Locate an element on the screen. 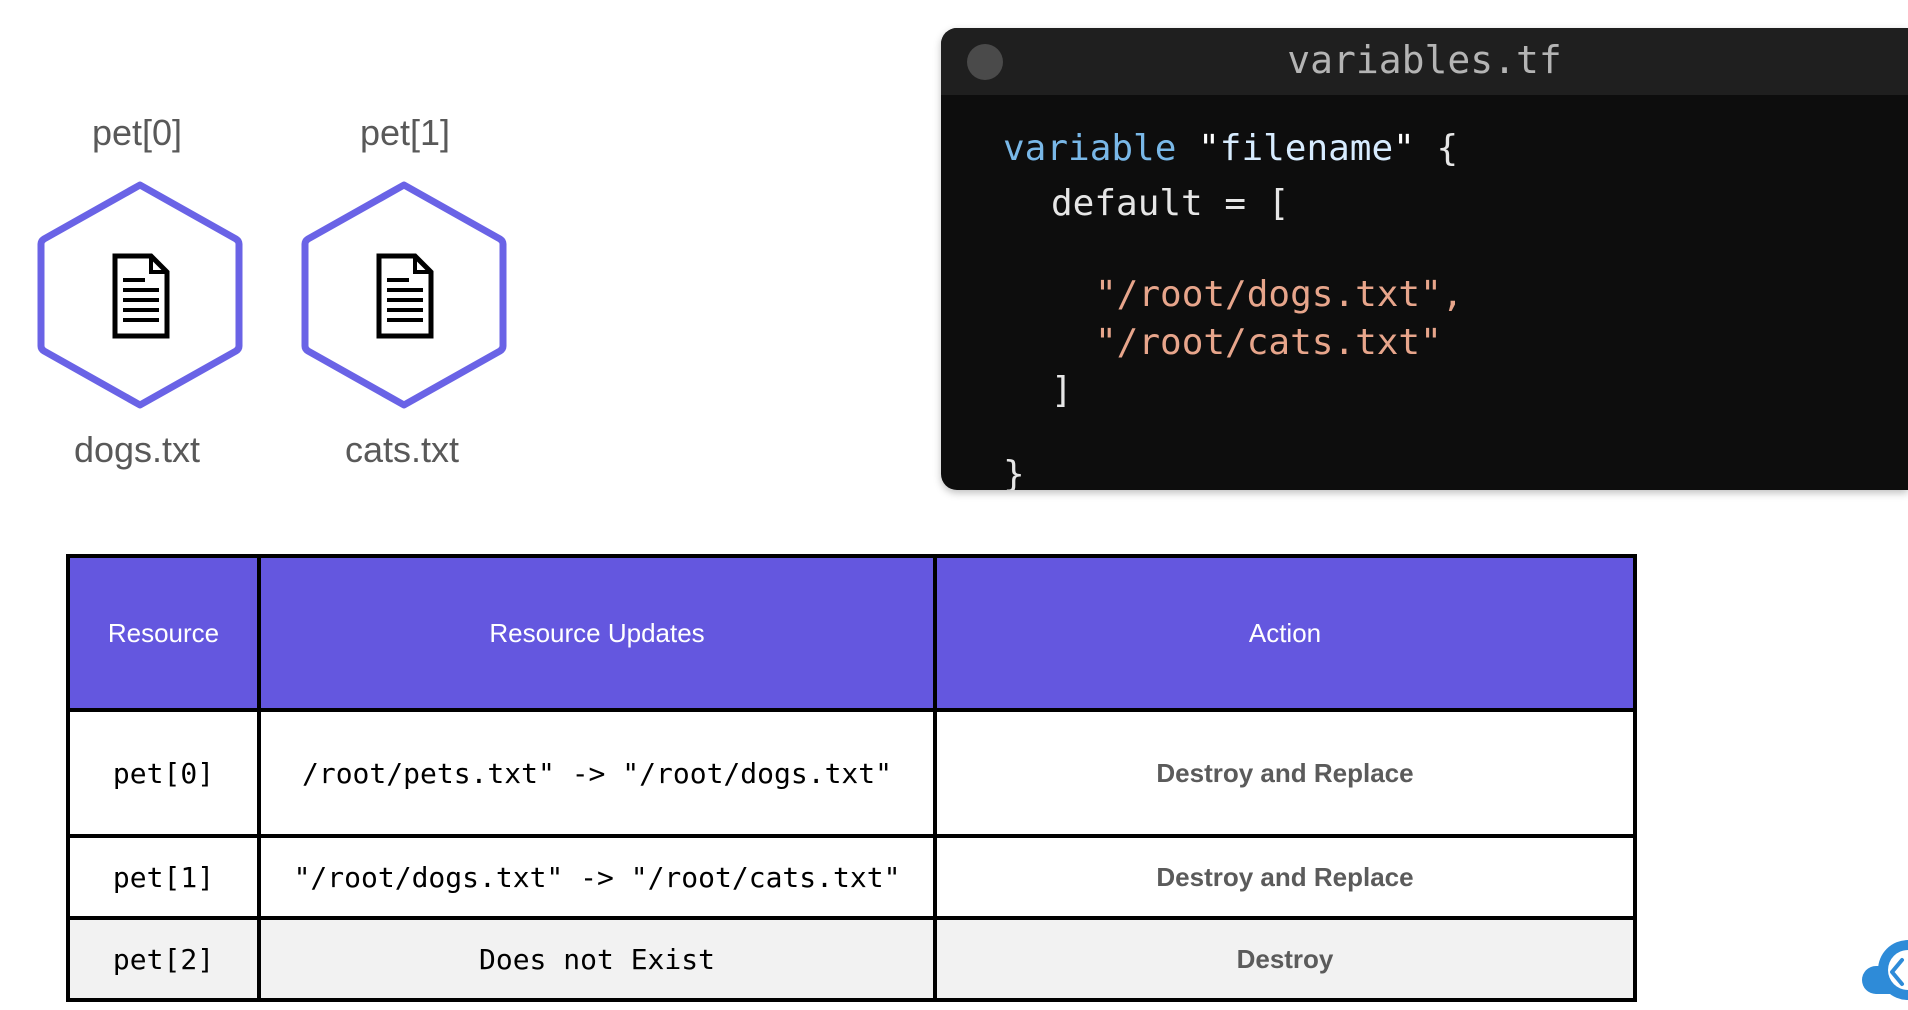 Image resolution: width=1908 pixels, height=1010 pixels. cell-action: Destroy is located at coordinates (1285, 959).